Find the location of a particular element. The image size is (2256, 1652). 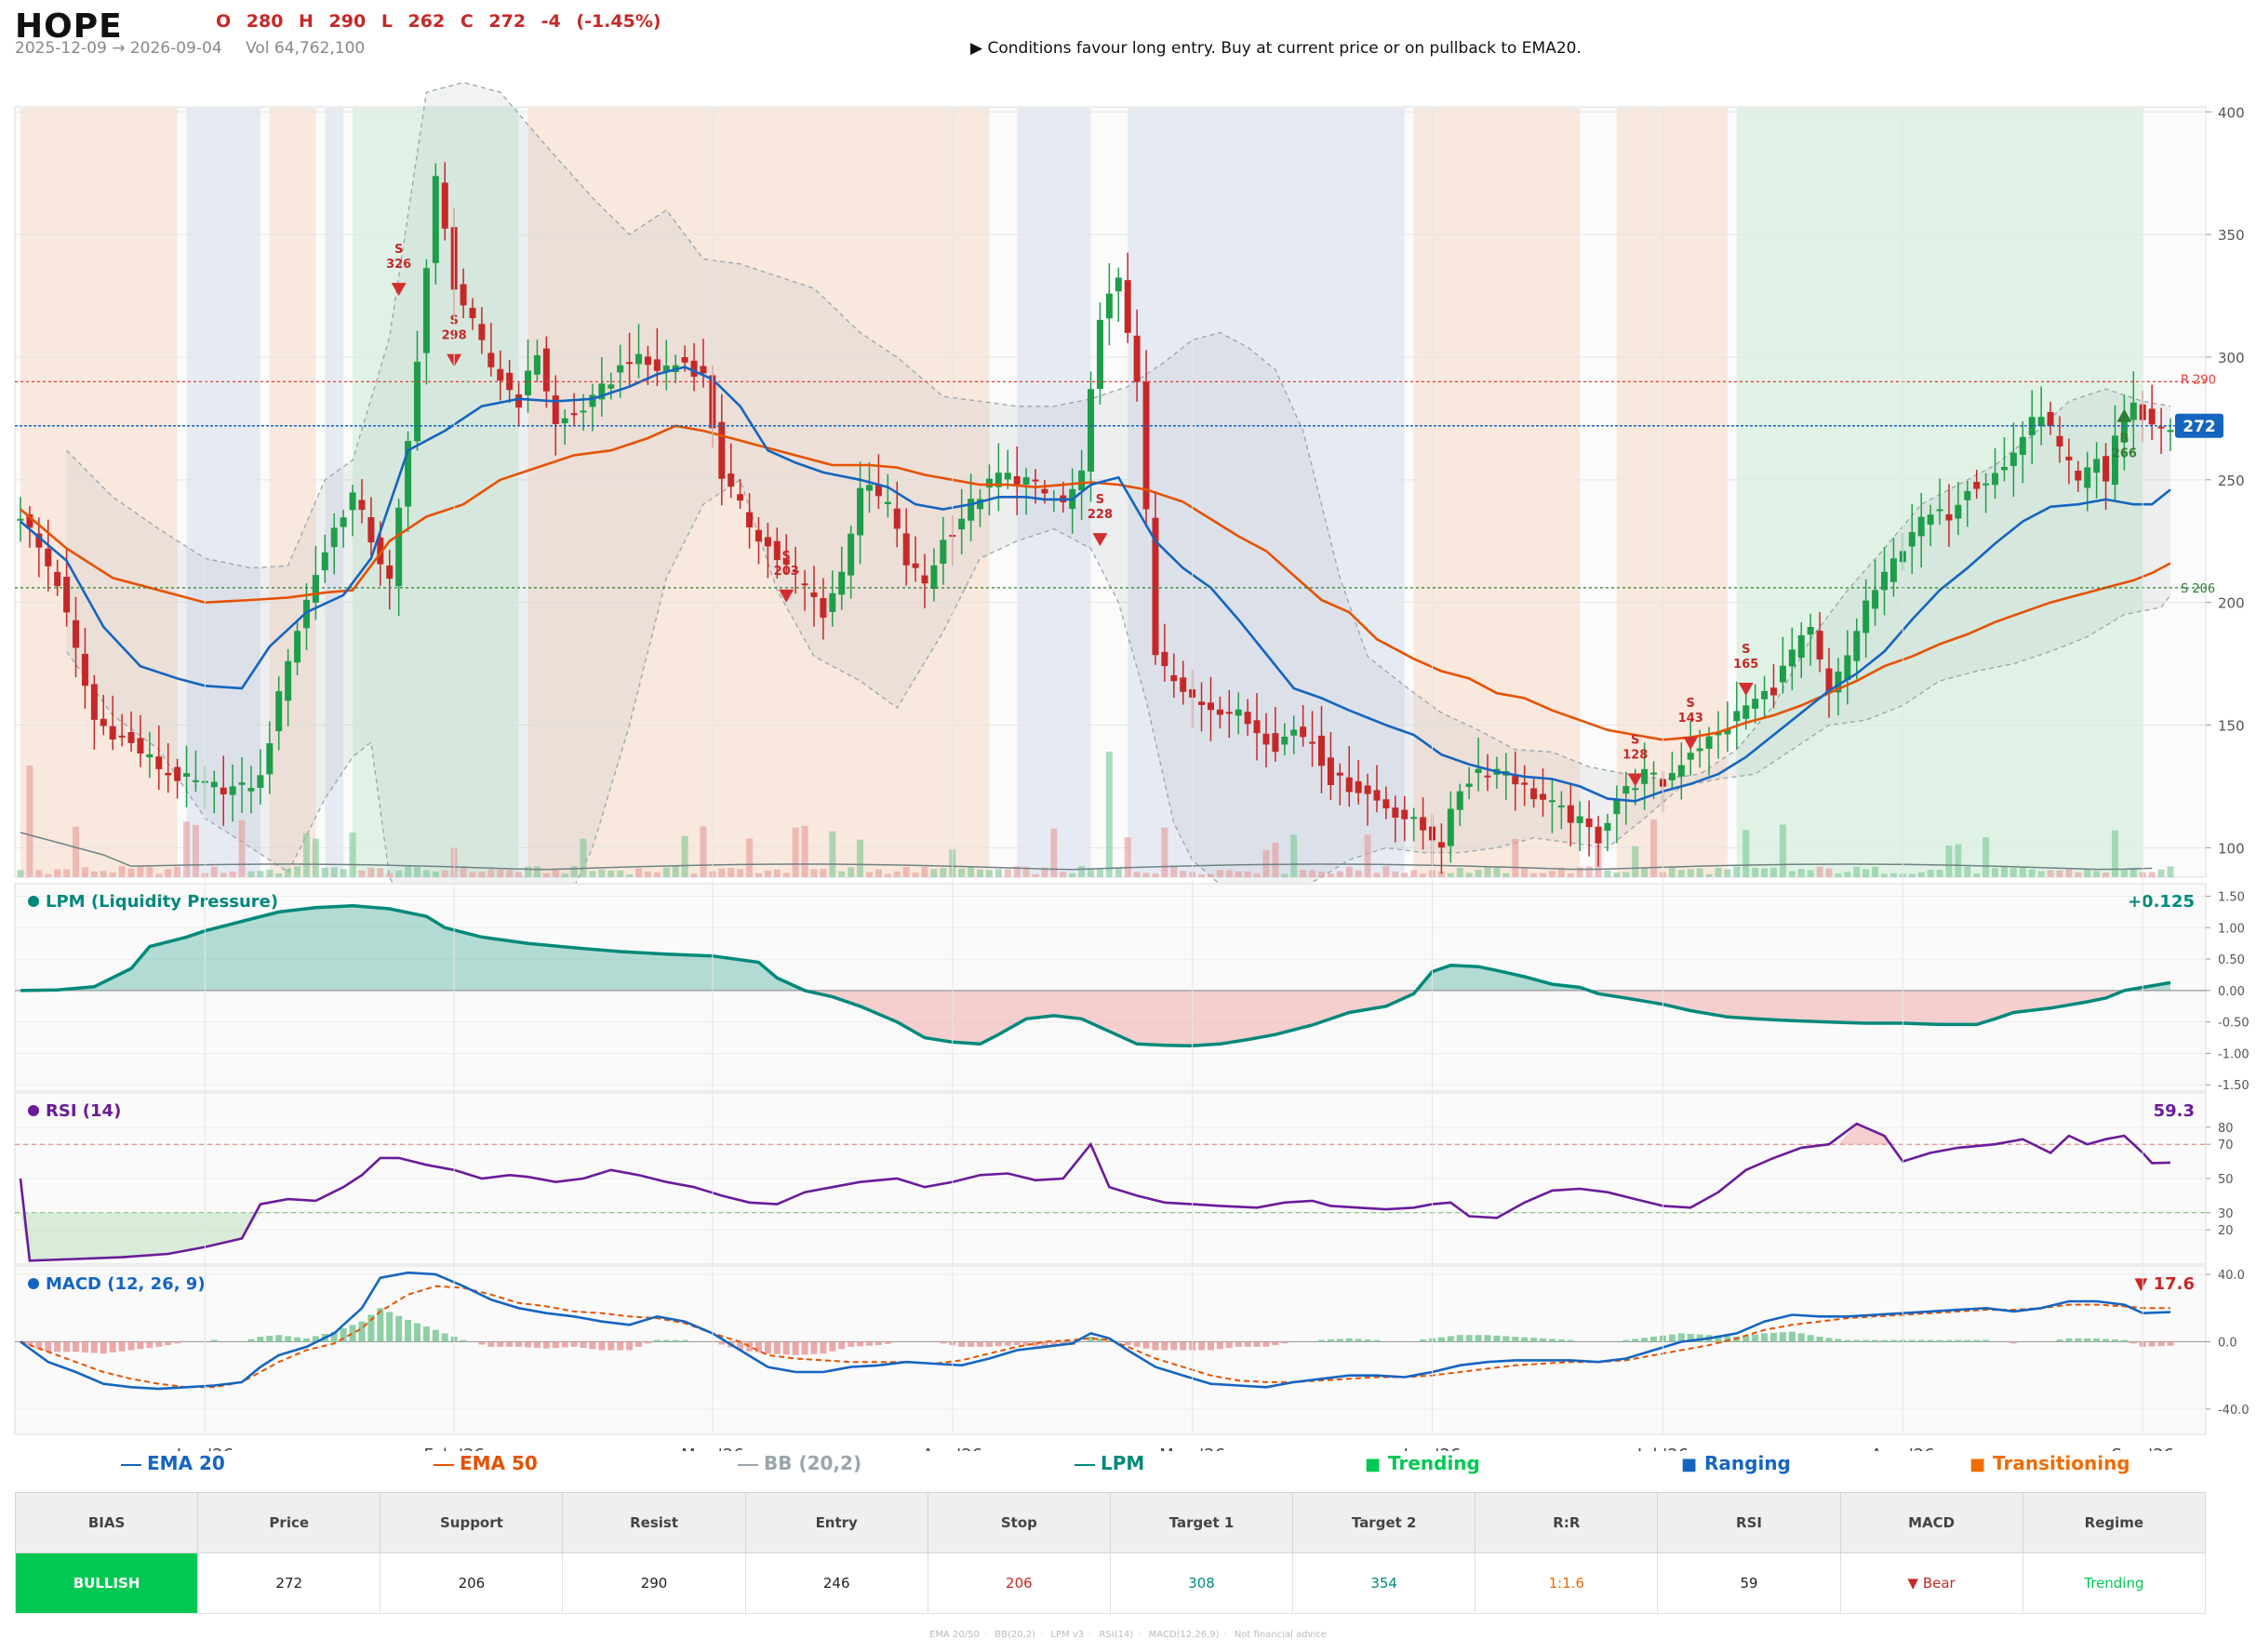

legend-transitioning: ■ Transitioning is located at coordinates (2049, 1463).